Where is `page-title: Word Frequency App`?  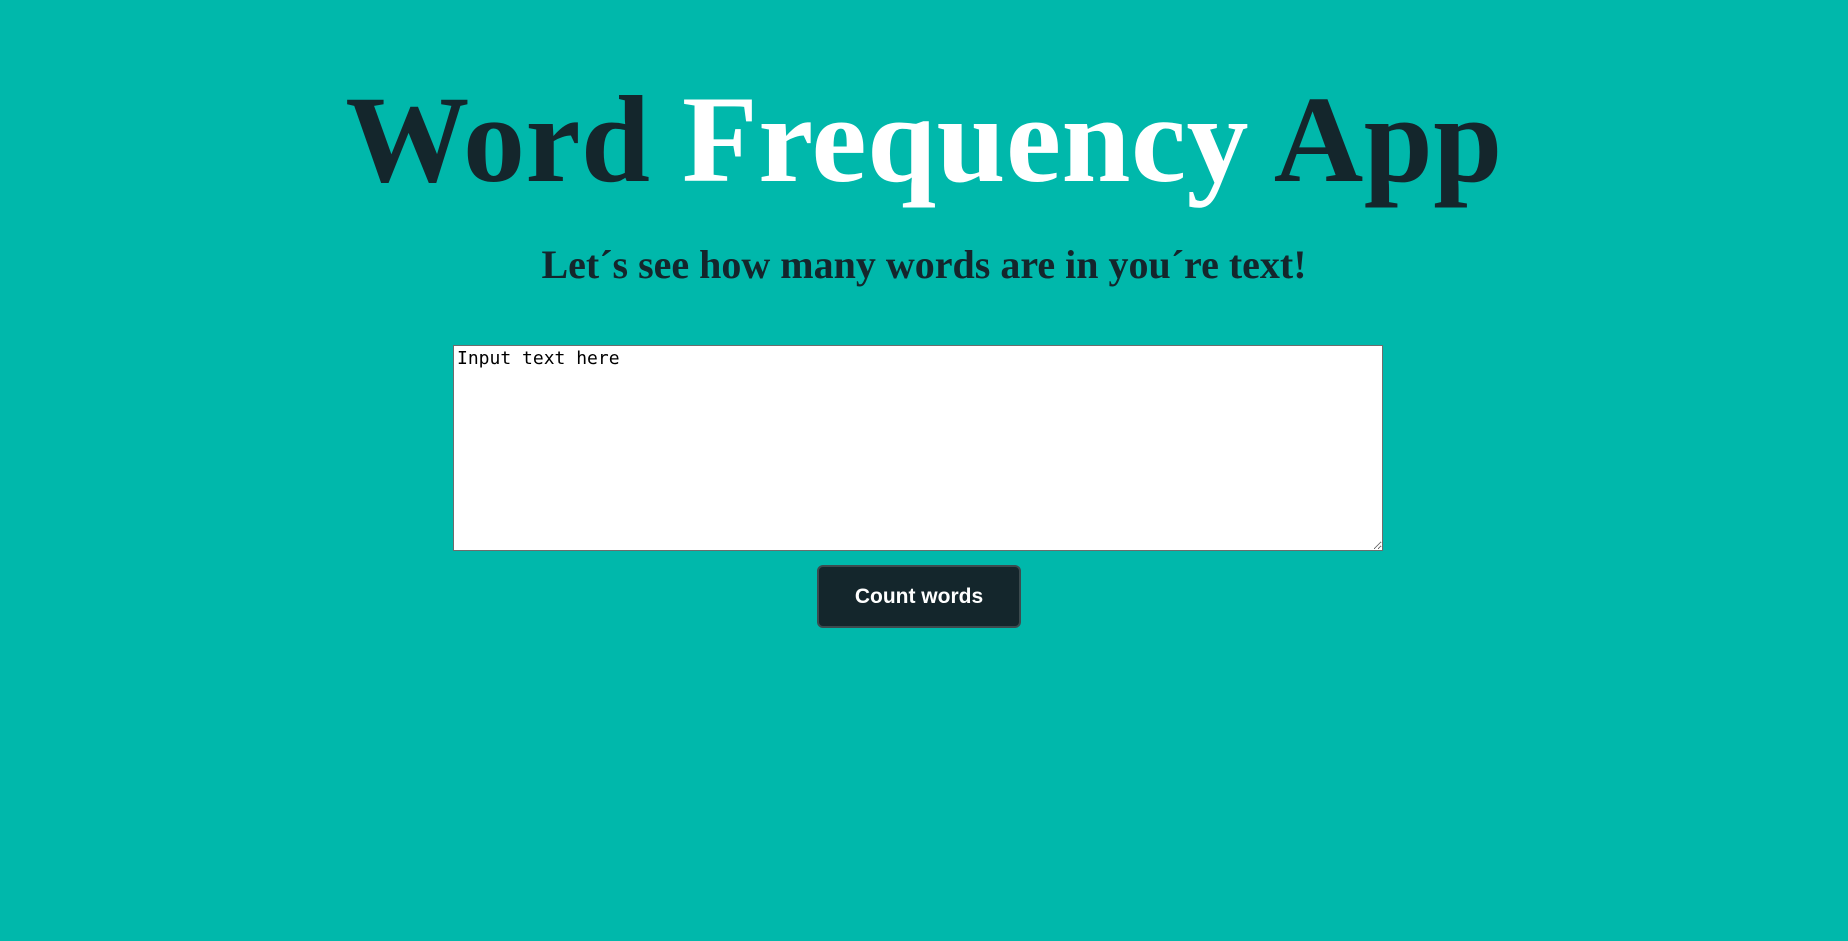 page-title: Word Frequency App is located at coordinates (924, 140).